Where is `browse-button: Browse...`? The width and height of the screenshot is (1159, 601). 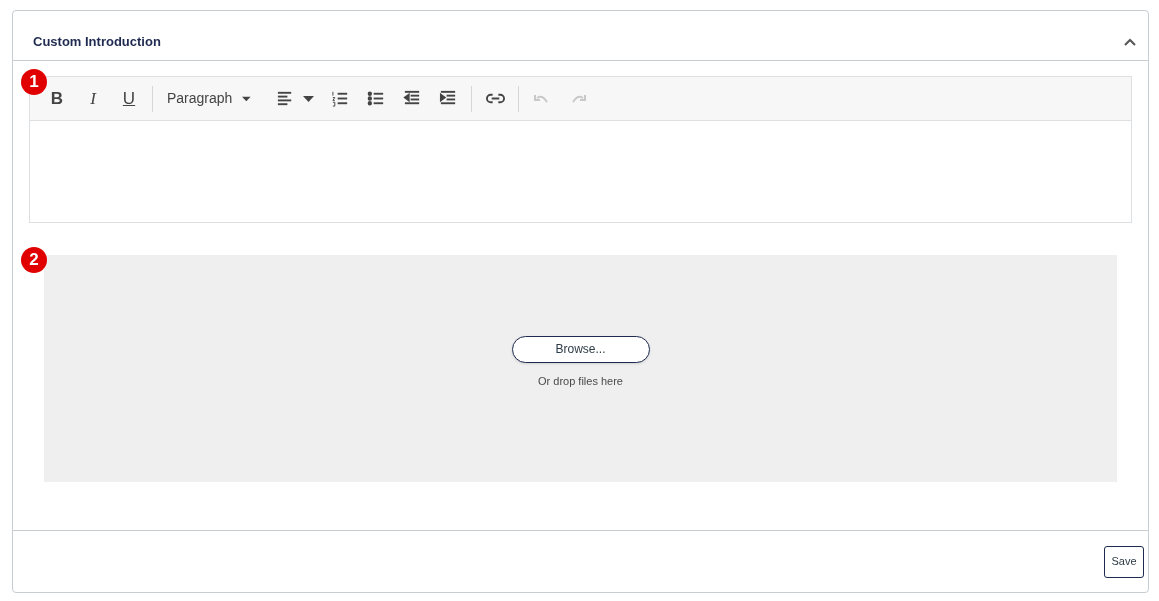 browse-button: Browse... is located at coordinates (580, 349).